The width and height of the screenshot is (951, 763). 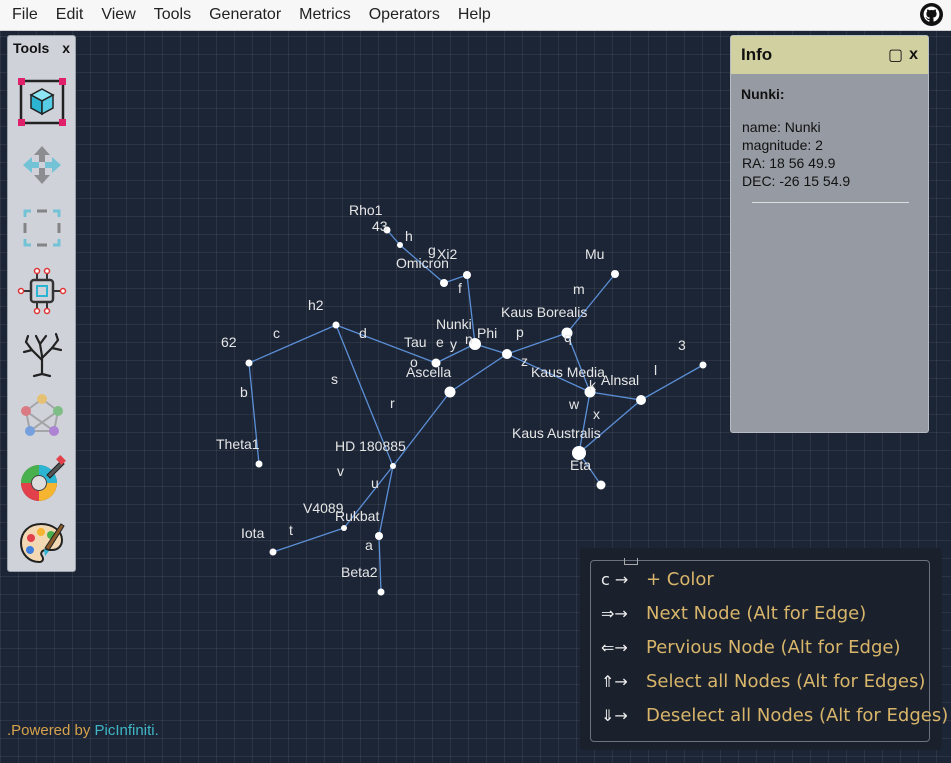 I want to click on menu-metrics: Metrics, so click(x=325, y=15).